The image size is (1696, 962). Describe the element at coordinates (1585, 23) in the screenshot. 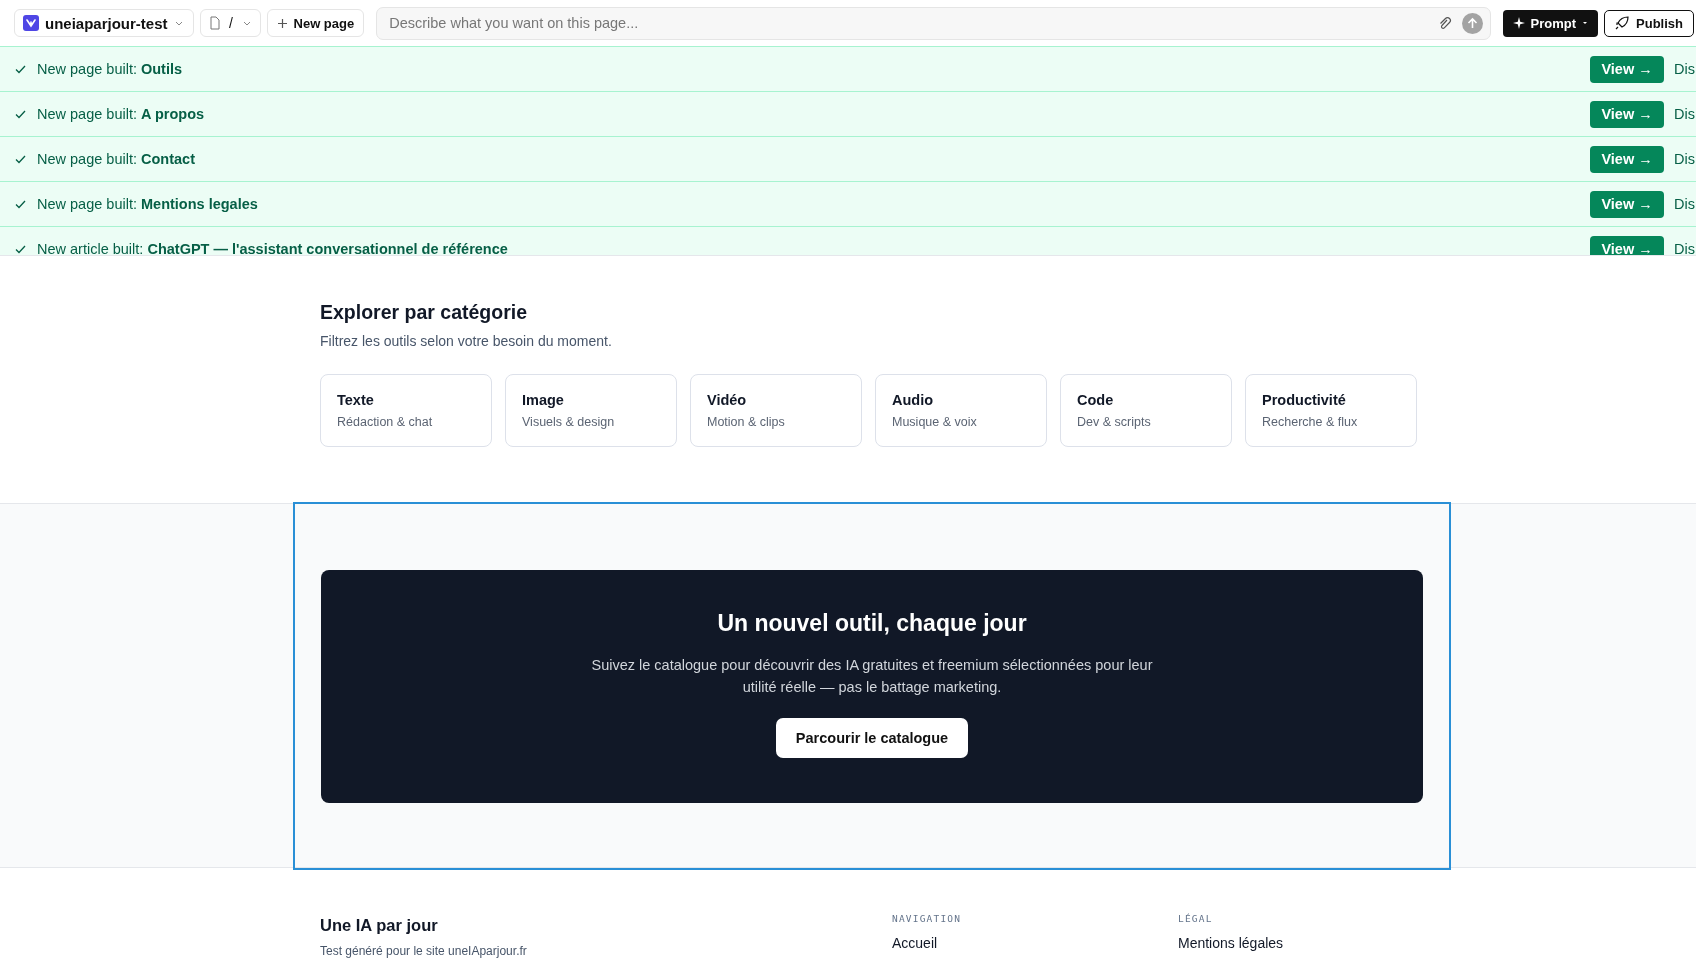

I see `caret-icon` at that location.